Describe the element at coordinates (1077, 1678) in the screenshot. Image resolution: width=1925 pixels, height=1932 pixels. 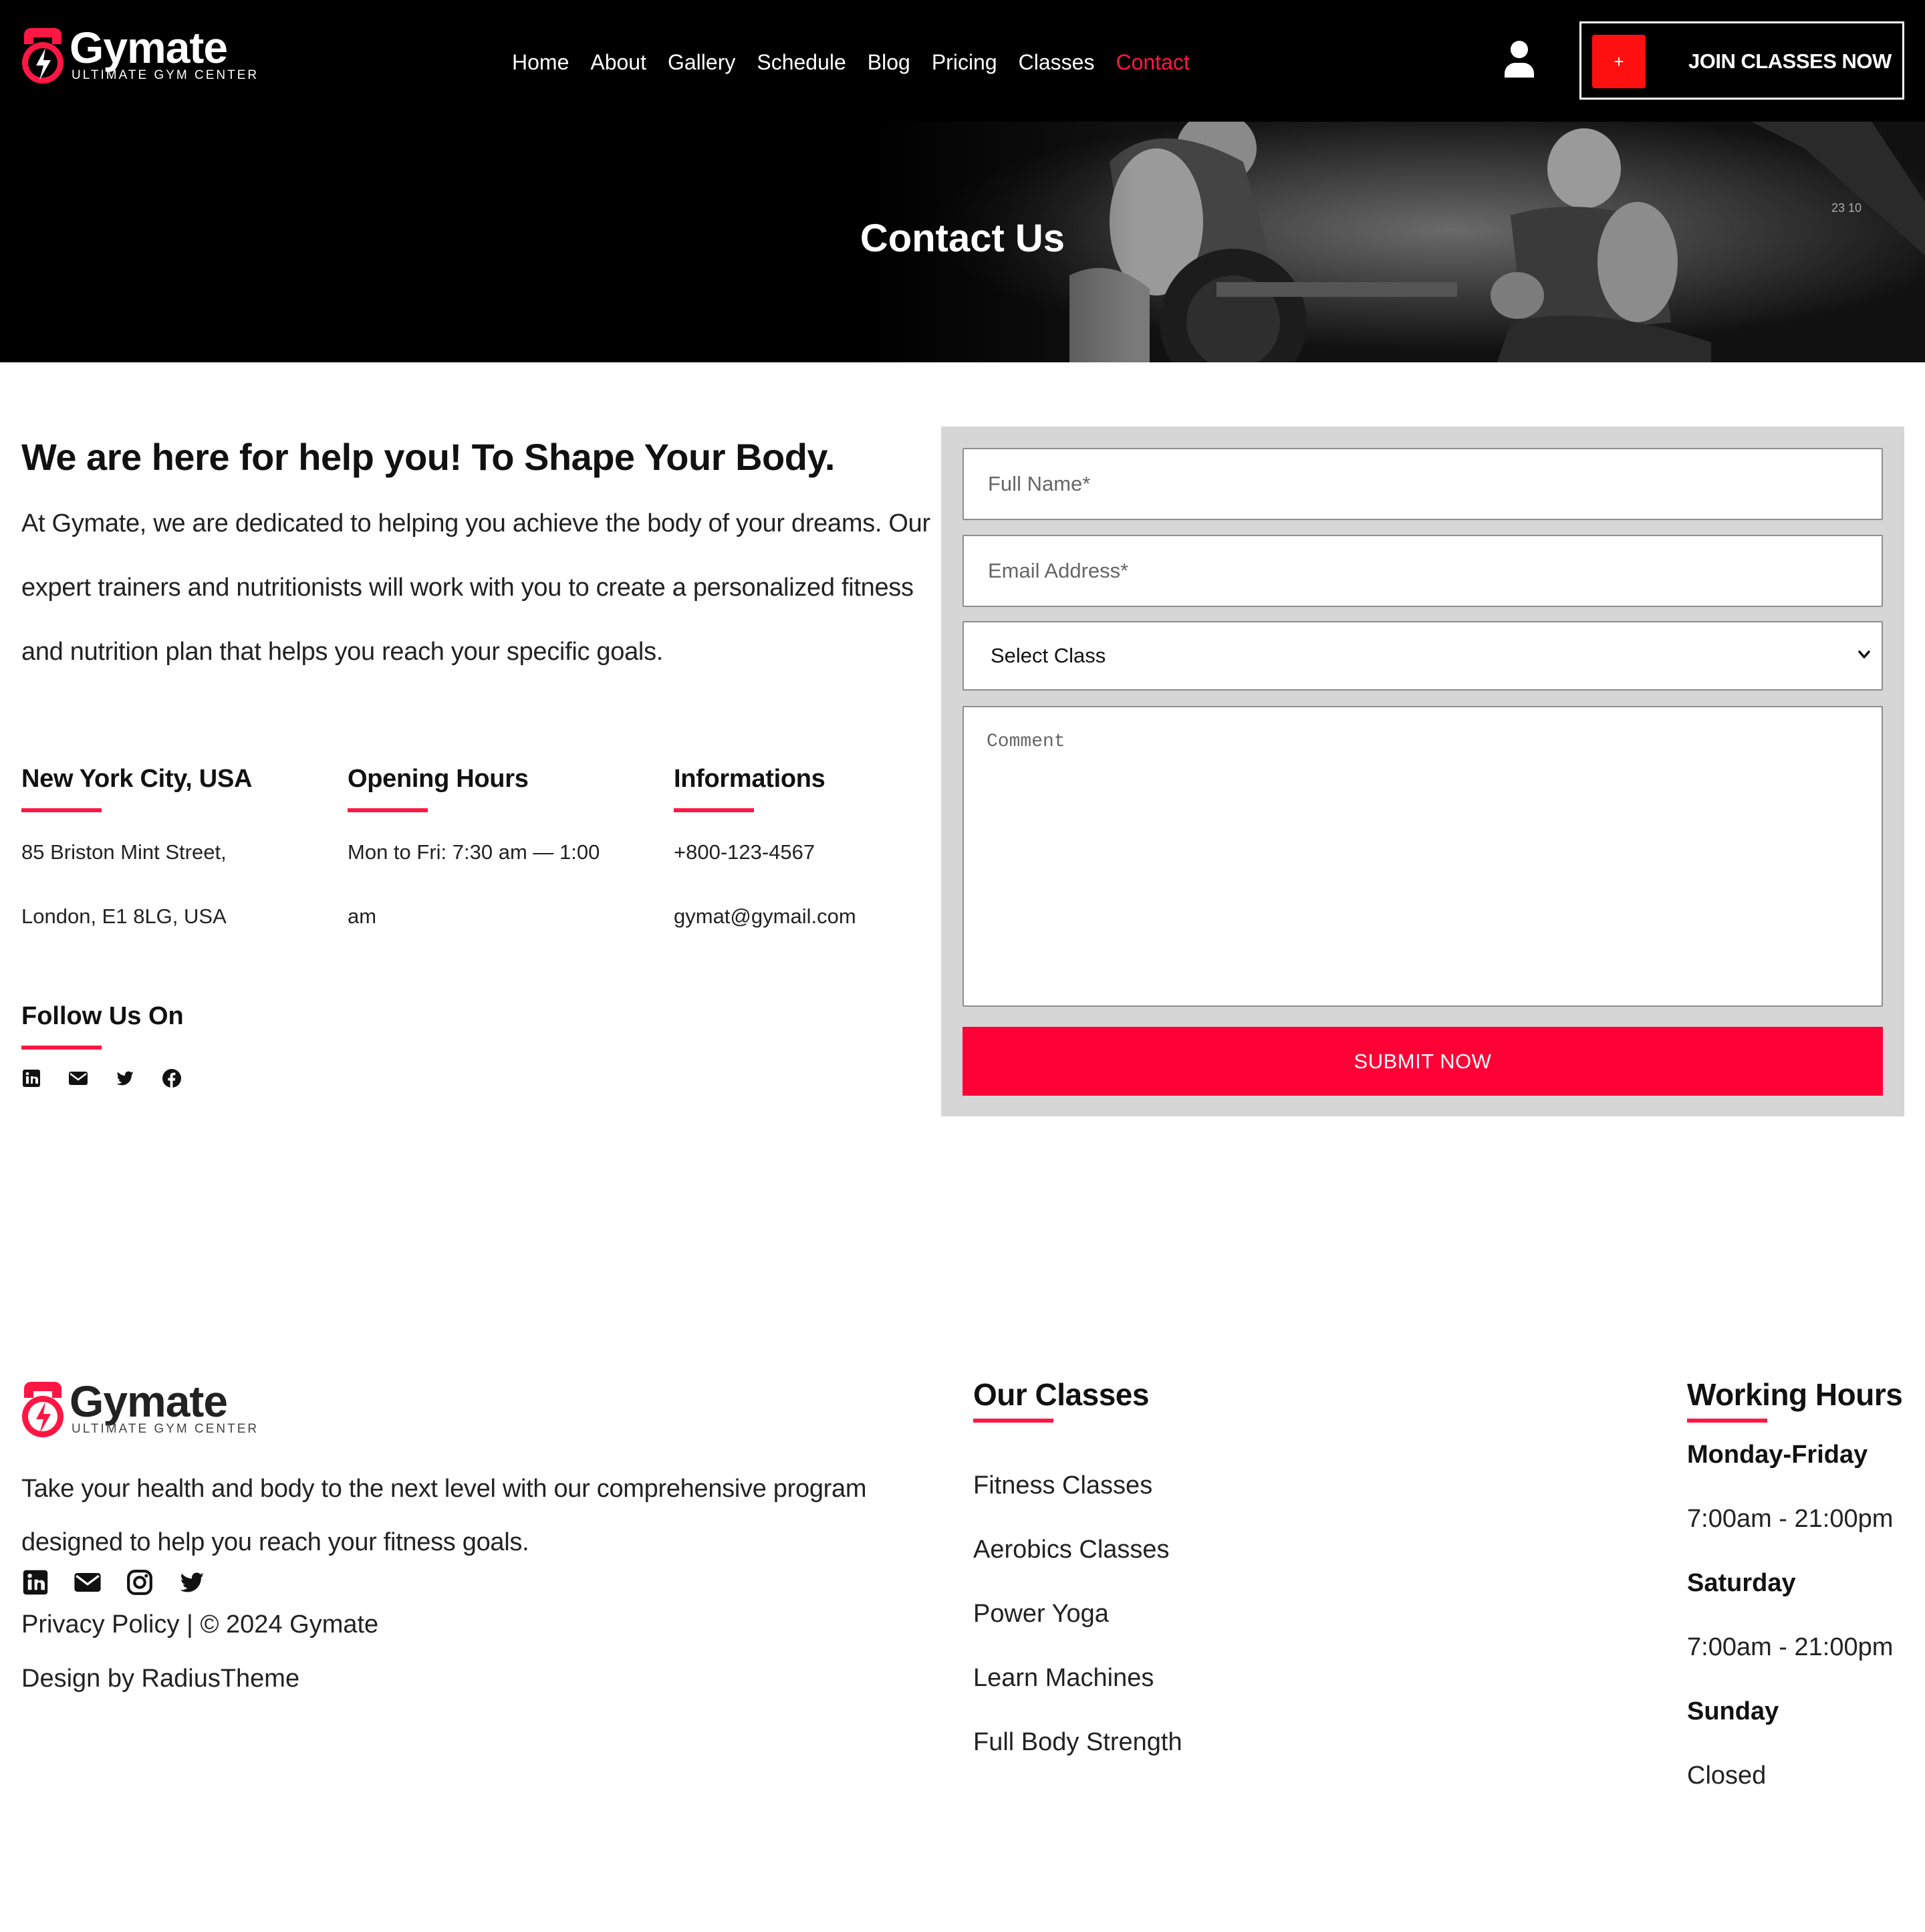
I see `footer-class-link: Learn Machines` at that location.